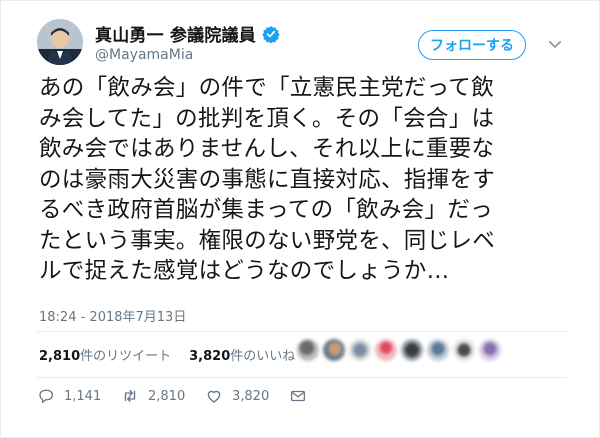 The image size is (600, 438). I want to click on tweet-timestamp: 18:24 - 2018年7月13日, so click(112, 315).